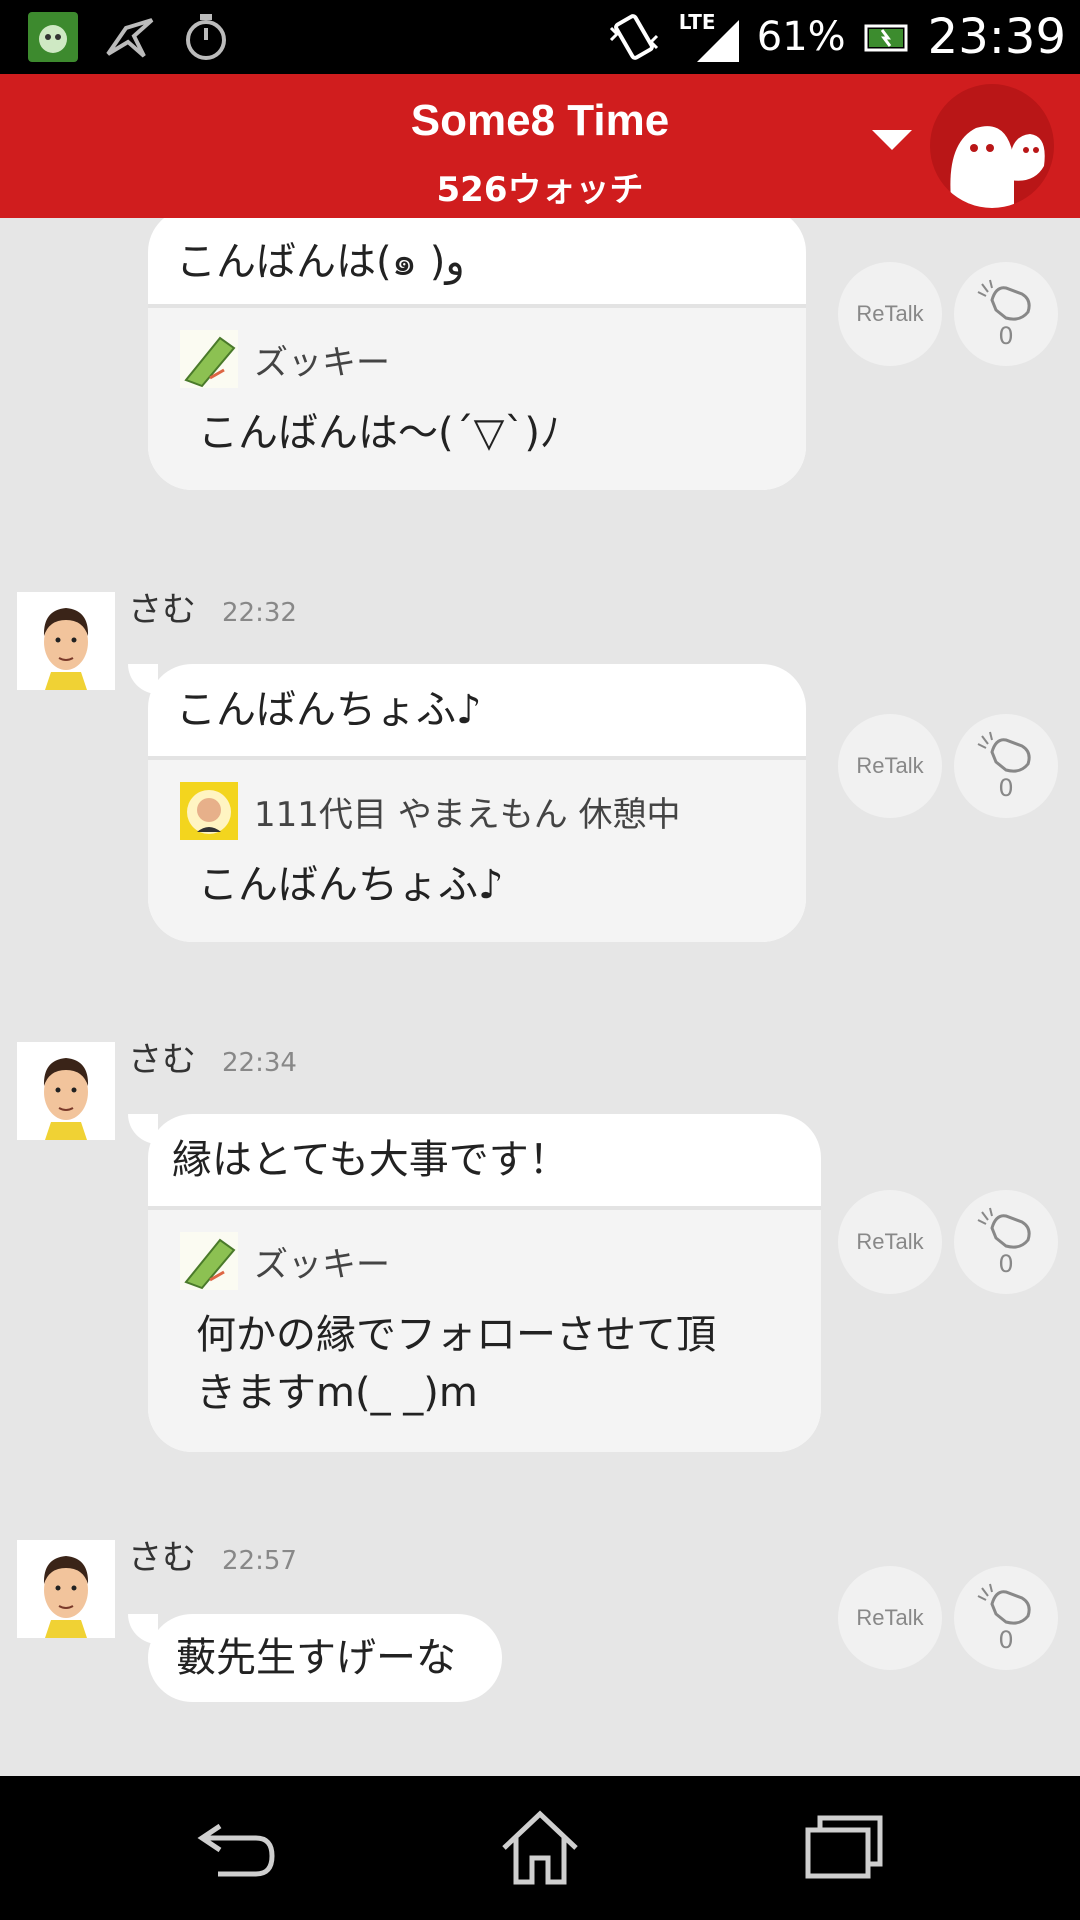  What do you see at coordinates (259, 1063) in the screenshot?
I see `post-time: 22:34` at bounding box center [259, 1063].